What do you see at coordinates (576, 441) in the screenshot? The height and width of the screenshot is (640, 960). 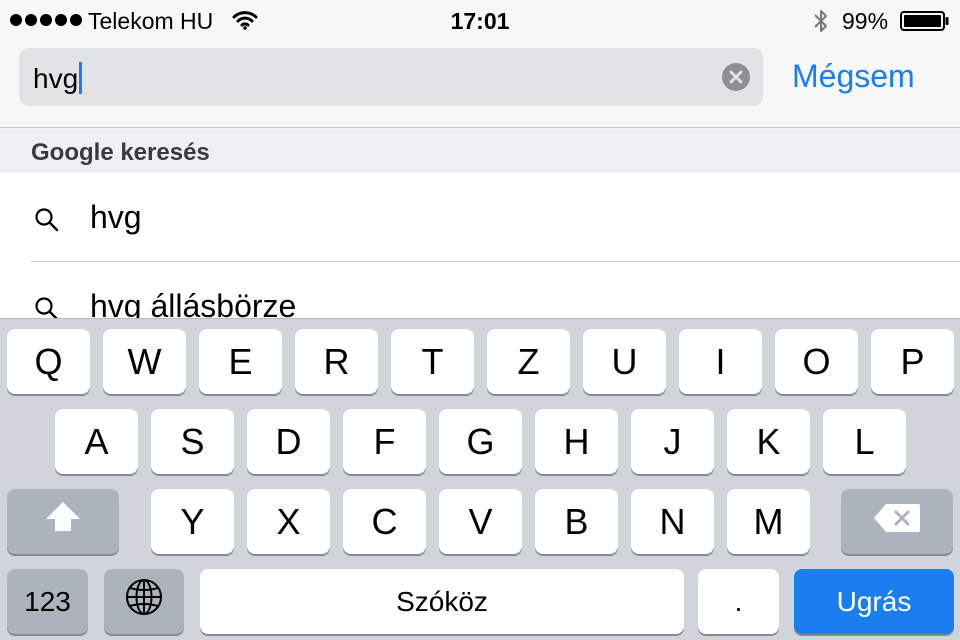 I see `key-h: H` at bounding box center [576, 441].